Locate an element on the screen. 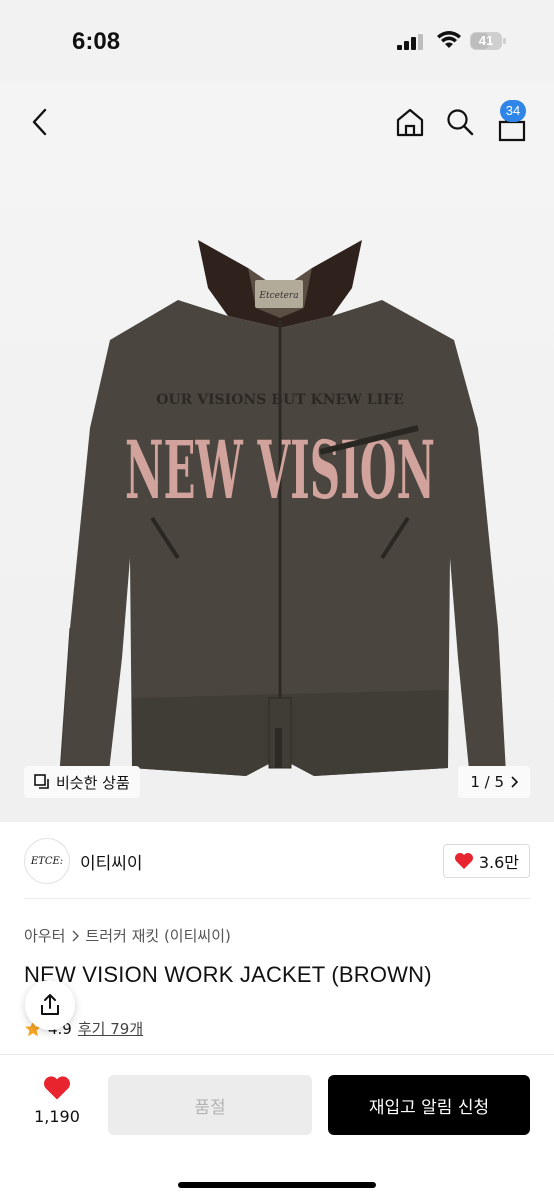 The width and height of the screenshot is (554, 1201). breadcrumb: 아우터 트러커 재킷 (이티씨이) is located at coordinates (127, 935).